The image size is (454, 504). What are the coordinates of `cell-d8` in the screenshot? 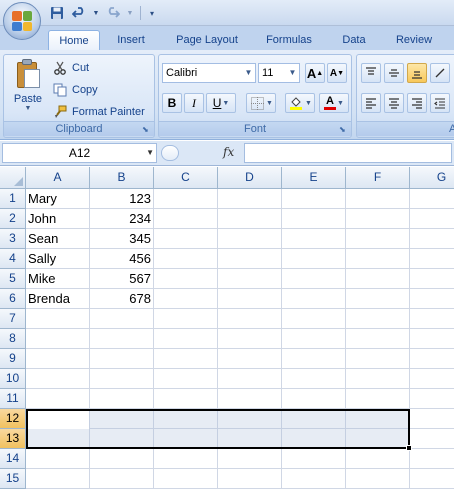 It's located at (250, 339).